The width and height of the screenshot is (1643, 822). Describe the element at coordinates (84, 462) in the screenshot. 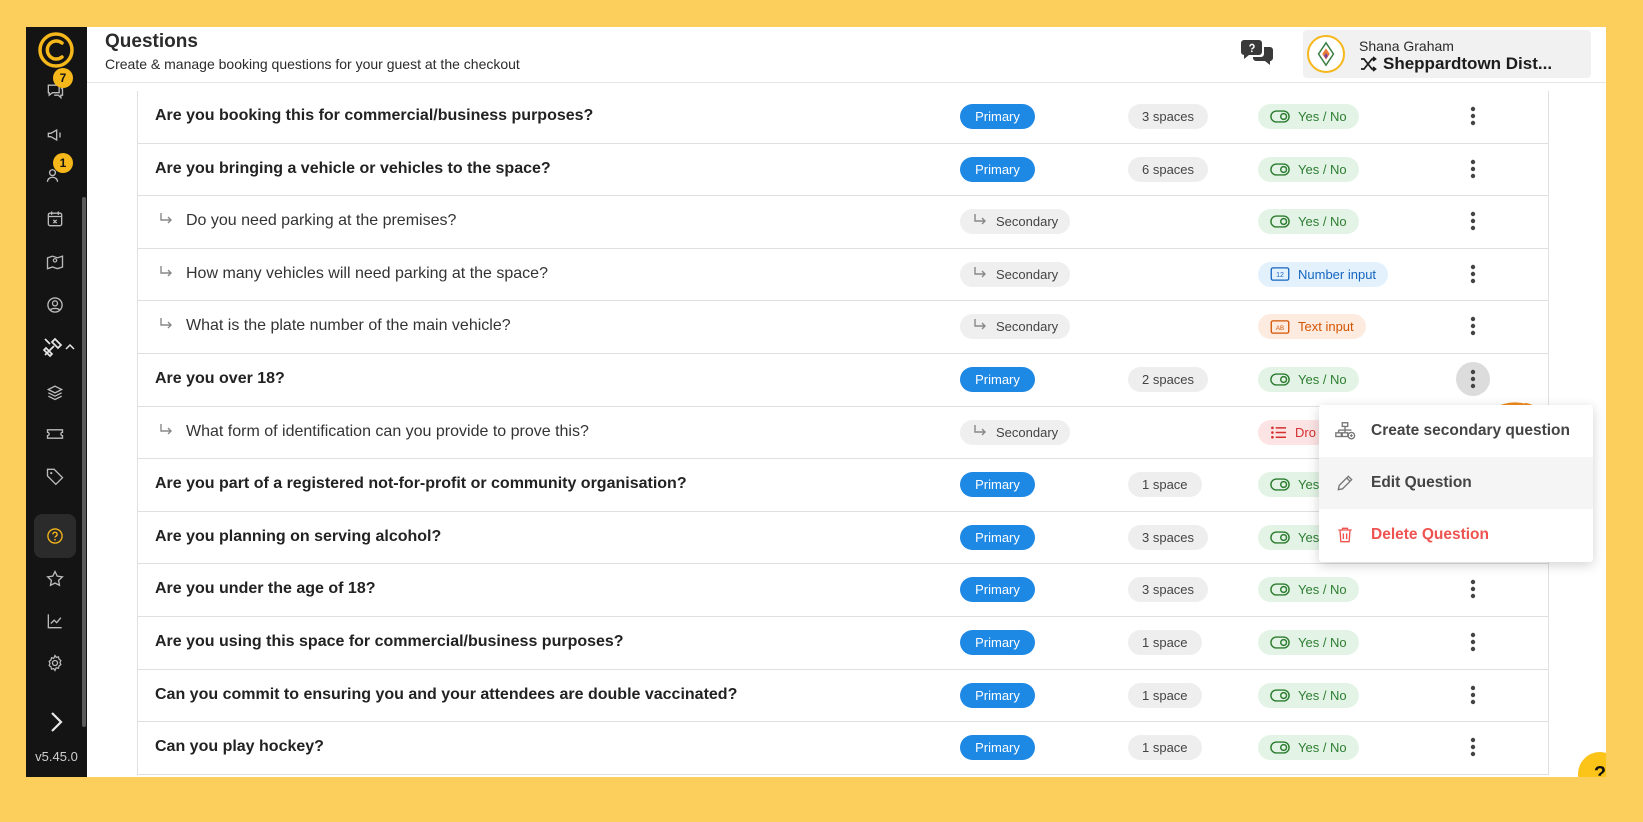

I see `sidebar-scrollbar` at that location.